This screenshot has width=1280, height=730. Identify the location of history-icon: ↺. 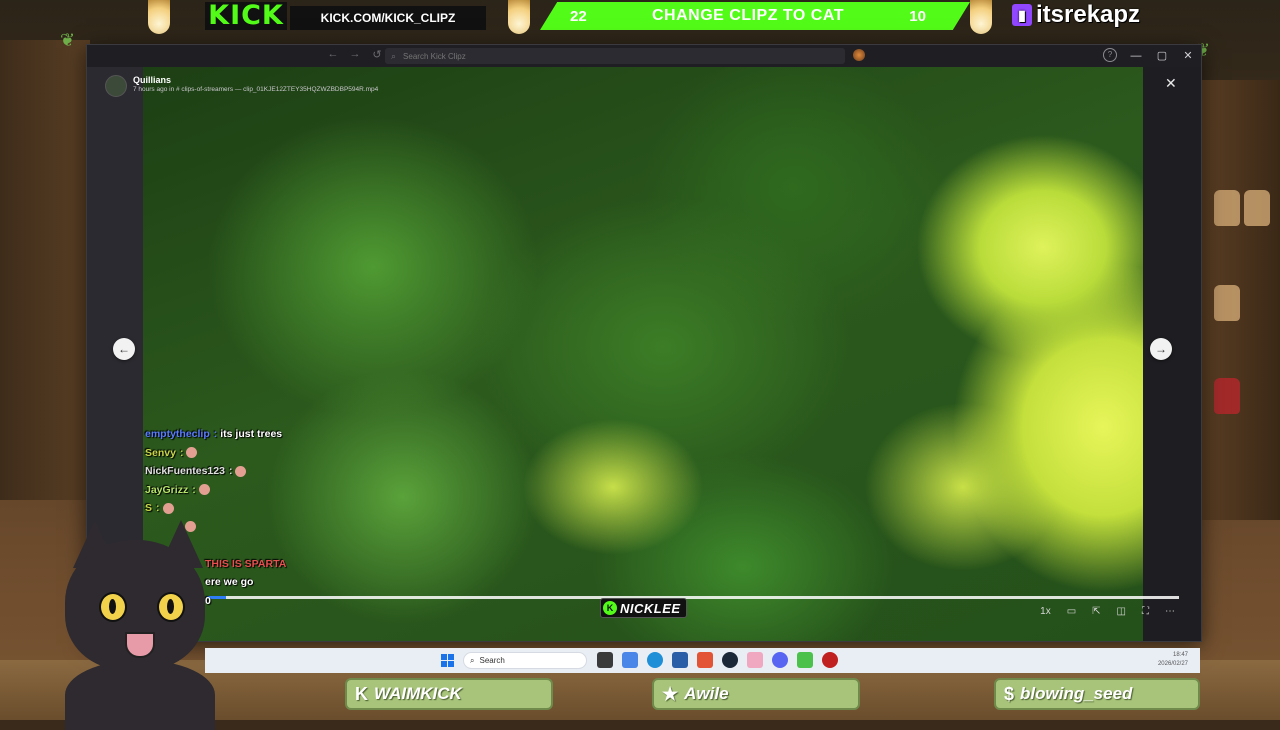
(377, 54).